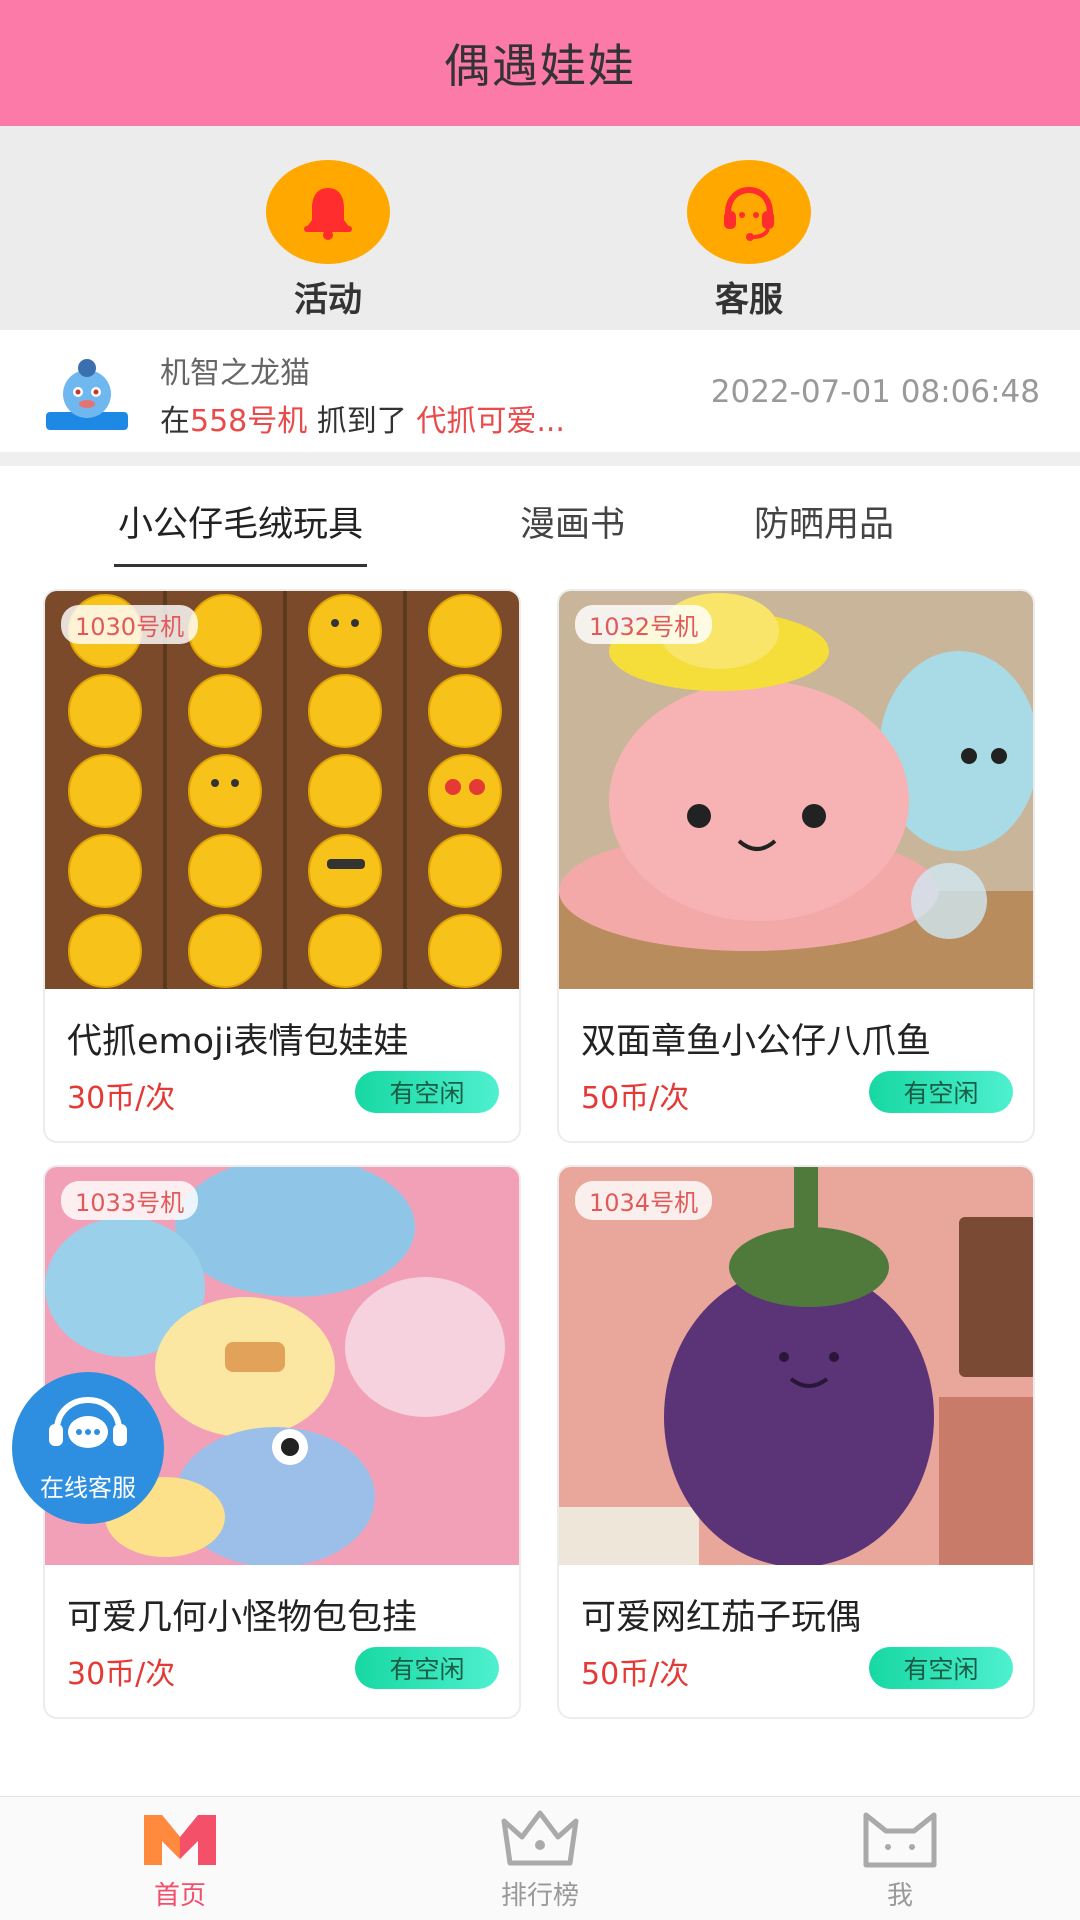  Describe the element at coordinates (235, 373) in the screenshot. I see `winner-nickname: 机智之龙猫` at that location.